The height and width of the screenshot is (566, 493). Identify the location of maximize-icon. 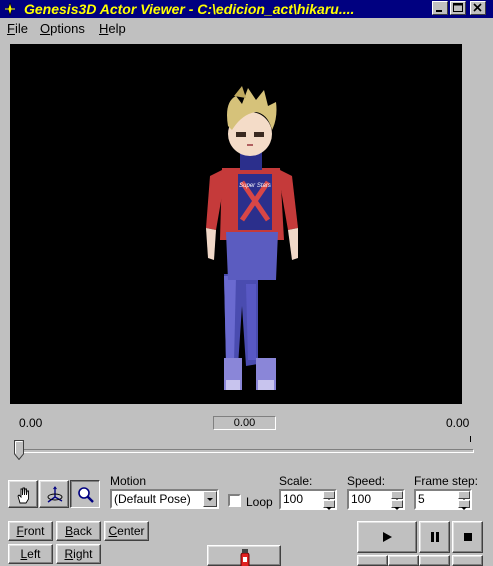
(458, 7).